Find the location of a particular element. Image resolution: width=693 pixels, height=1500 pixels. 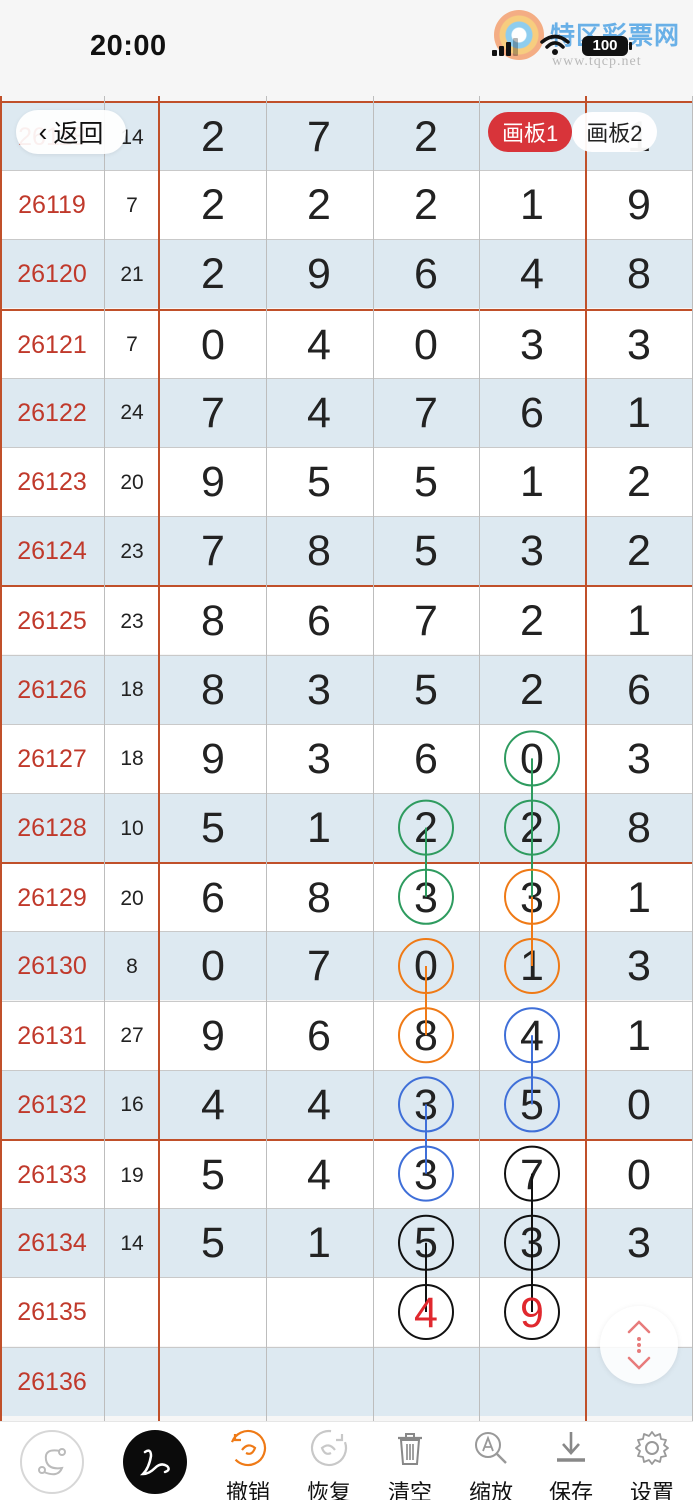

expand-rows-button is located at coordinates (639, 1345).